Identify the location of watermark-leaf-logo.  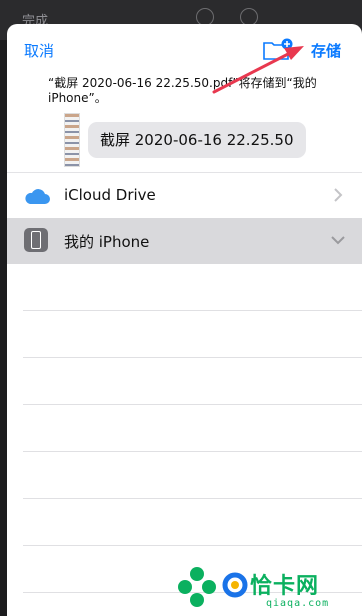
(197, 587).